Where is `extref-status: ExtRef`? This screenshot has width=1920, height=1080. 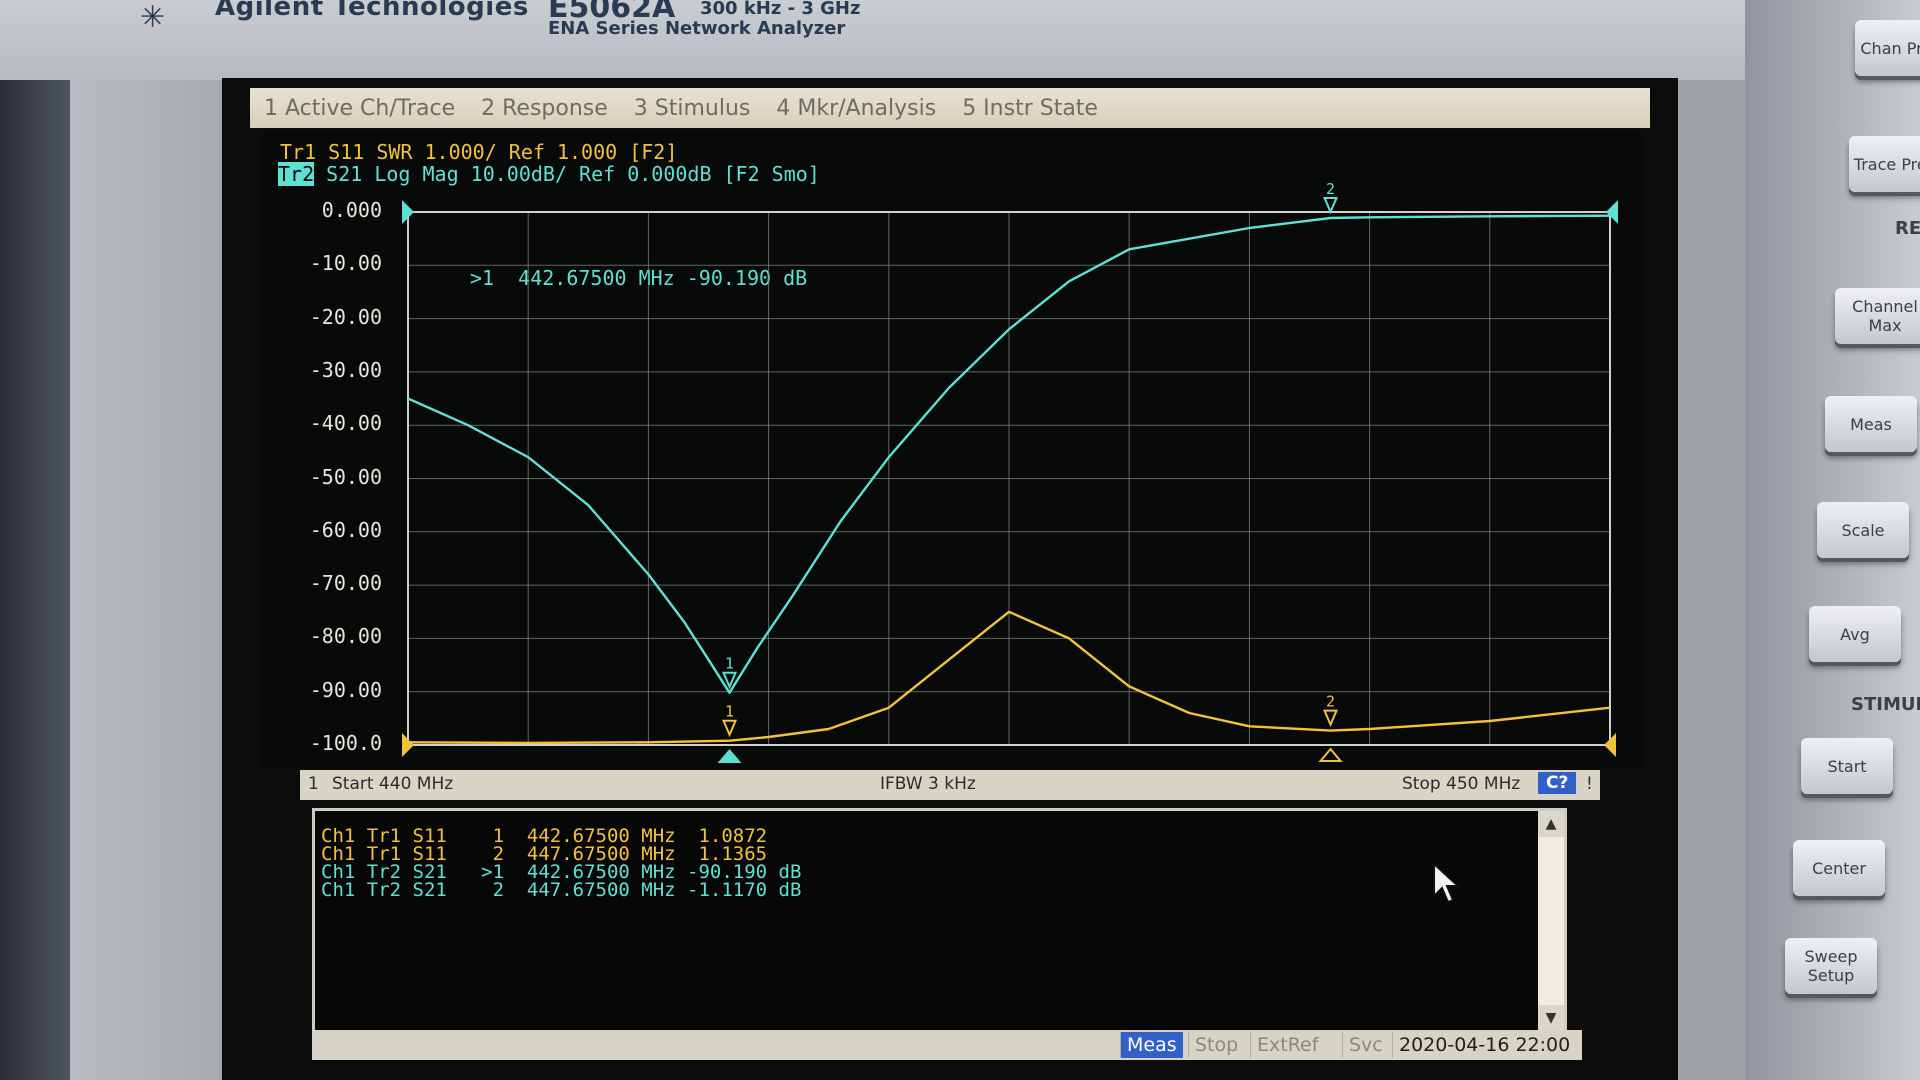
extref-status: ExtRef is located at coordinates (1287, 1045).